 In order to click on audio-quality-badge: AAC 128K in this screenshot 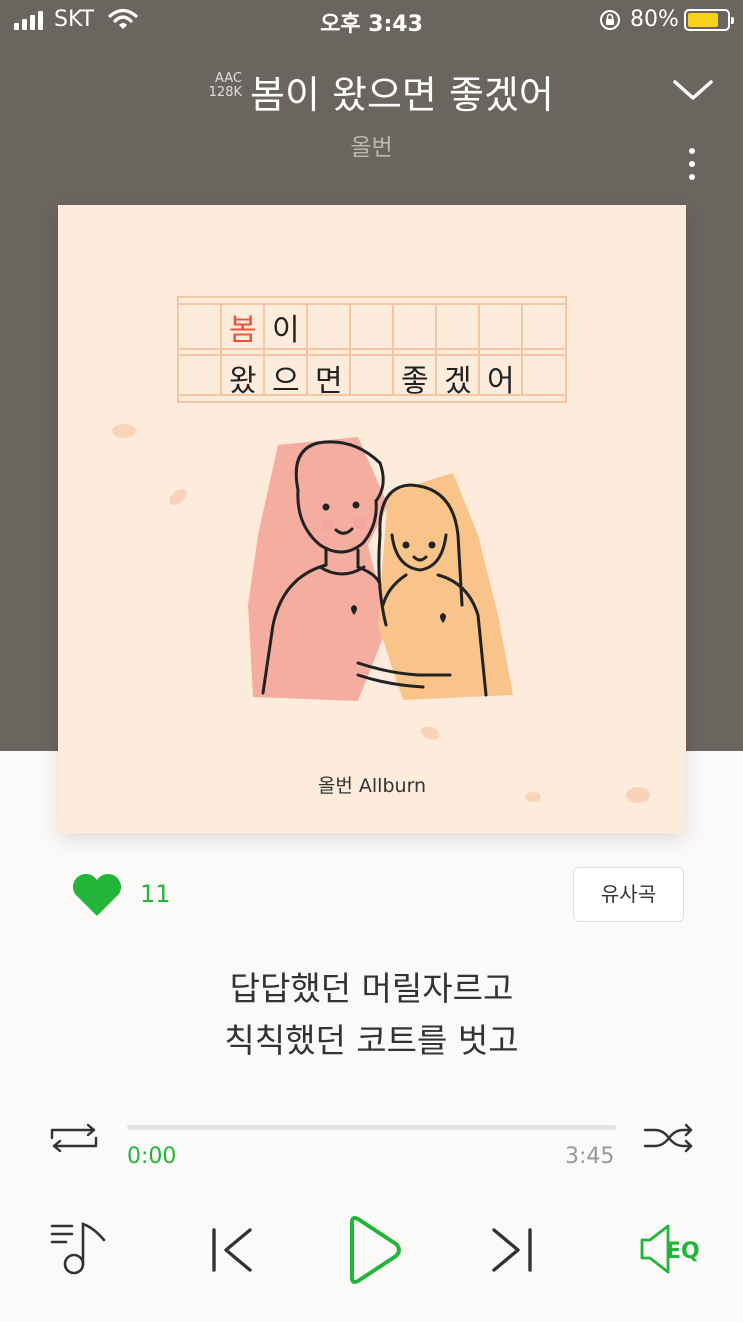, I will do `click(219, 86)`.